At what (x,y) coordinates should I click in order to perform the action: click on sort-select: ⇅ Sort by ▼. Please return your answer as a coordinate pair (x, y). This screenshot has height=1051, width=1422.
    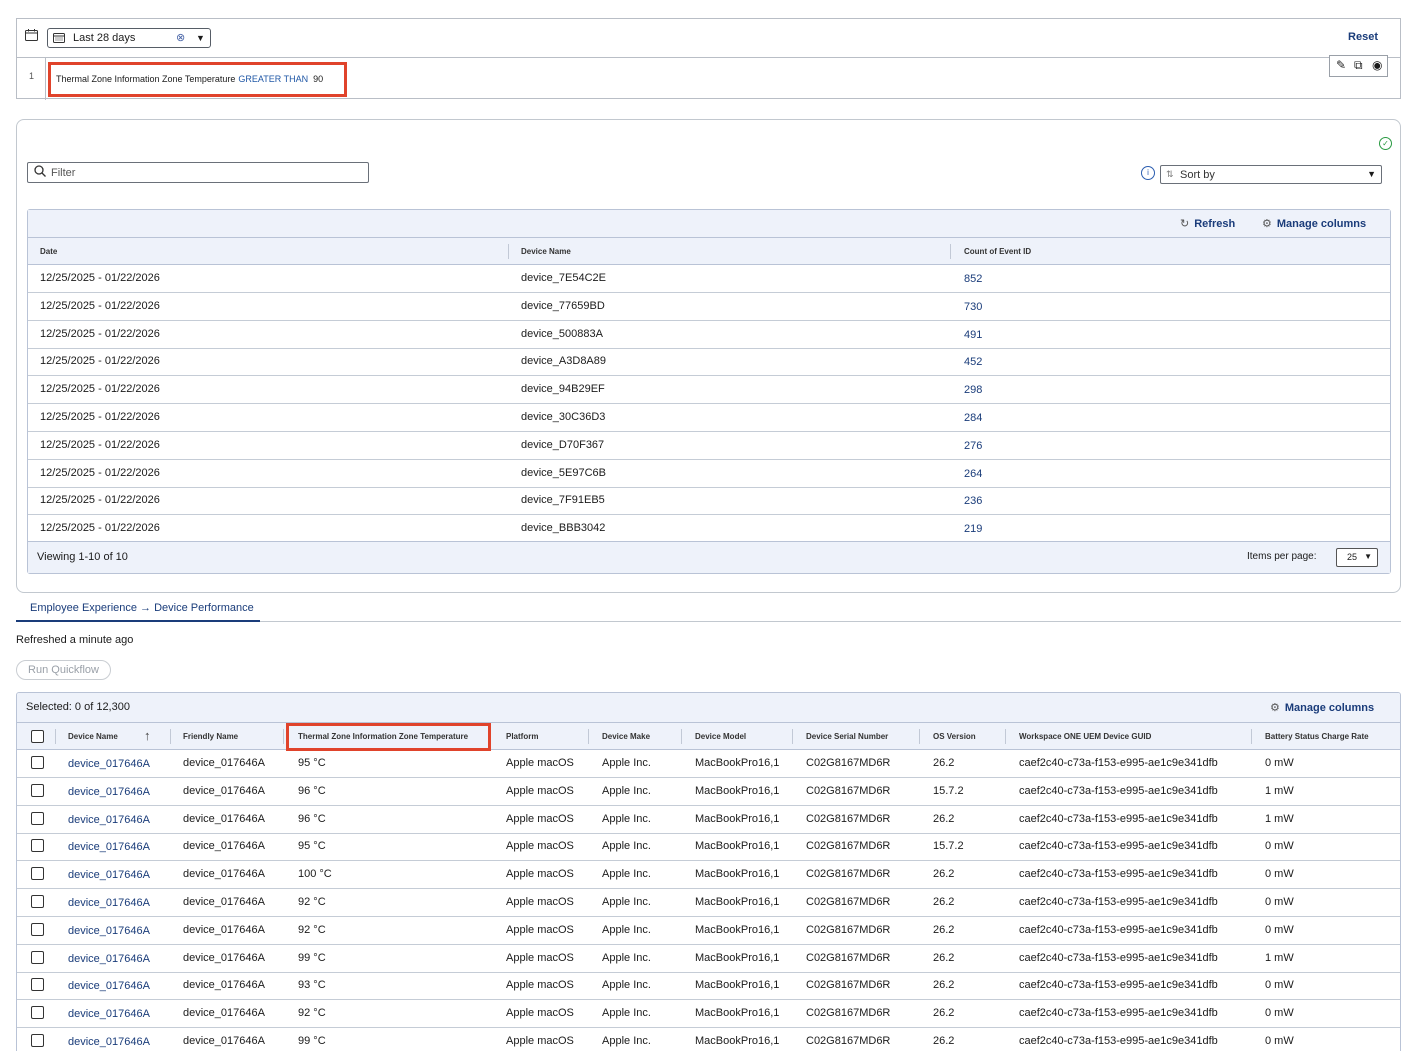
    Looking at the image, I should click on (1271, 174).